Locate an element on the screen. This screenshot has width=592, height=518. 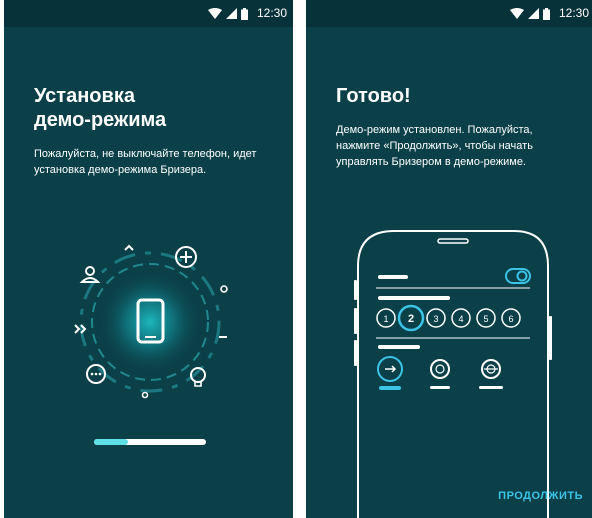
speed-option-label: 4 is located at coordinates (460, 319).